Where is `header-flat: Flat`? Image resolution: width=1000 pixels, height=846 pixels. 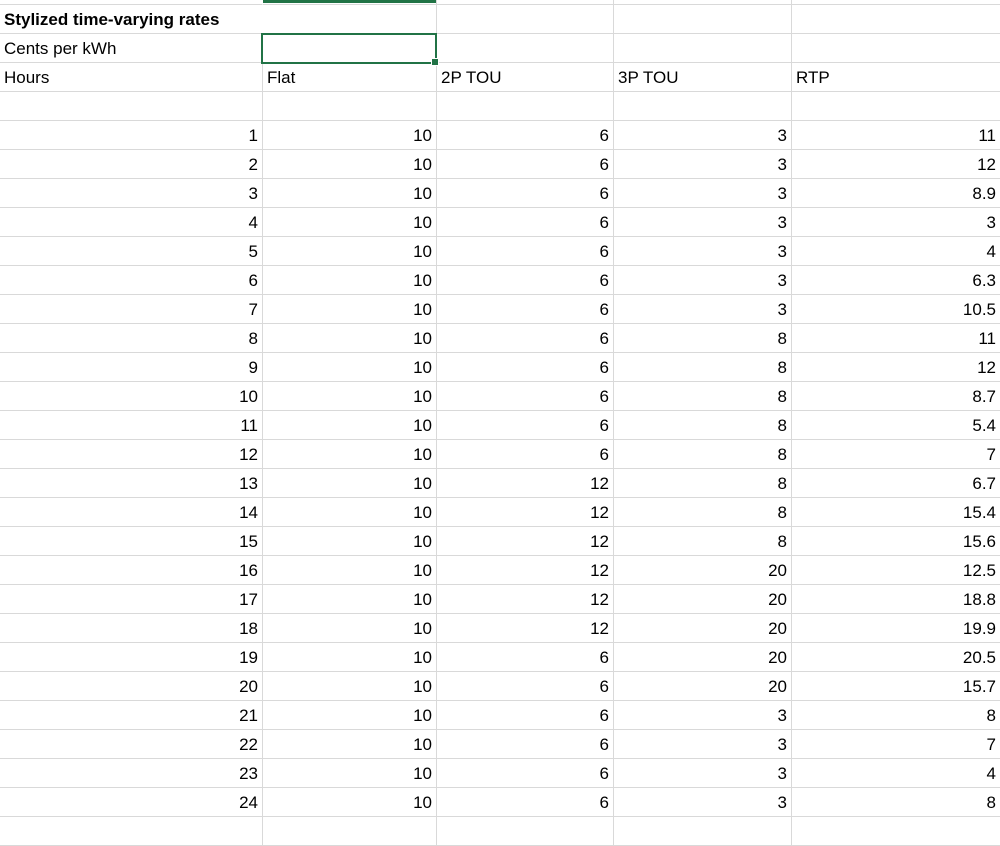 header-flat: Flat is located at coordinates (350, 77).